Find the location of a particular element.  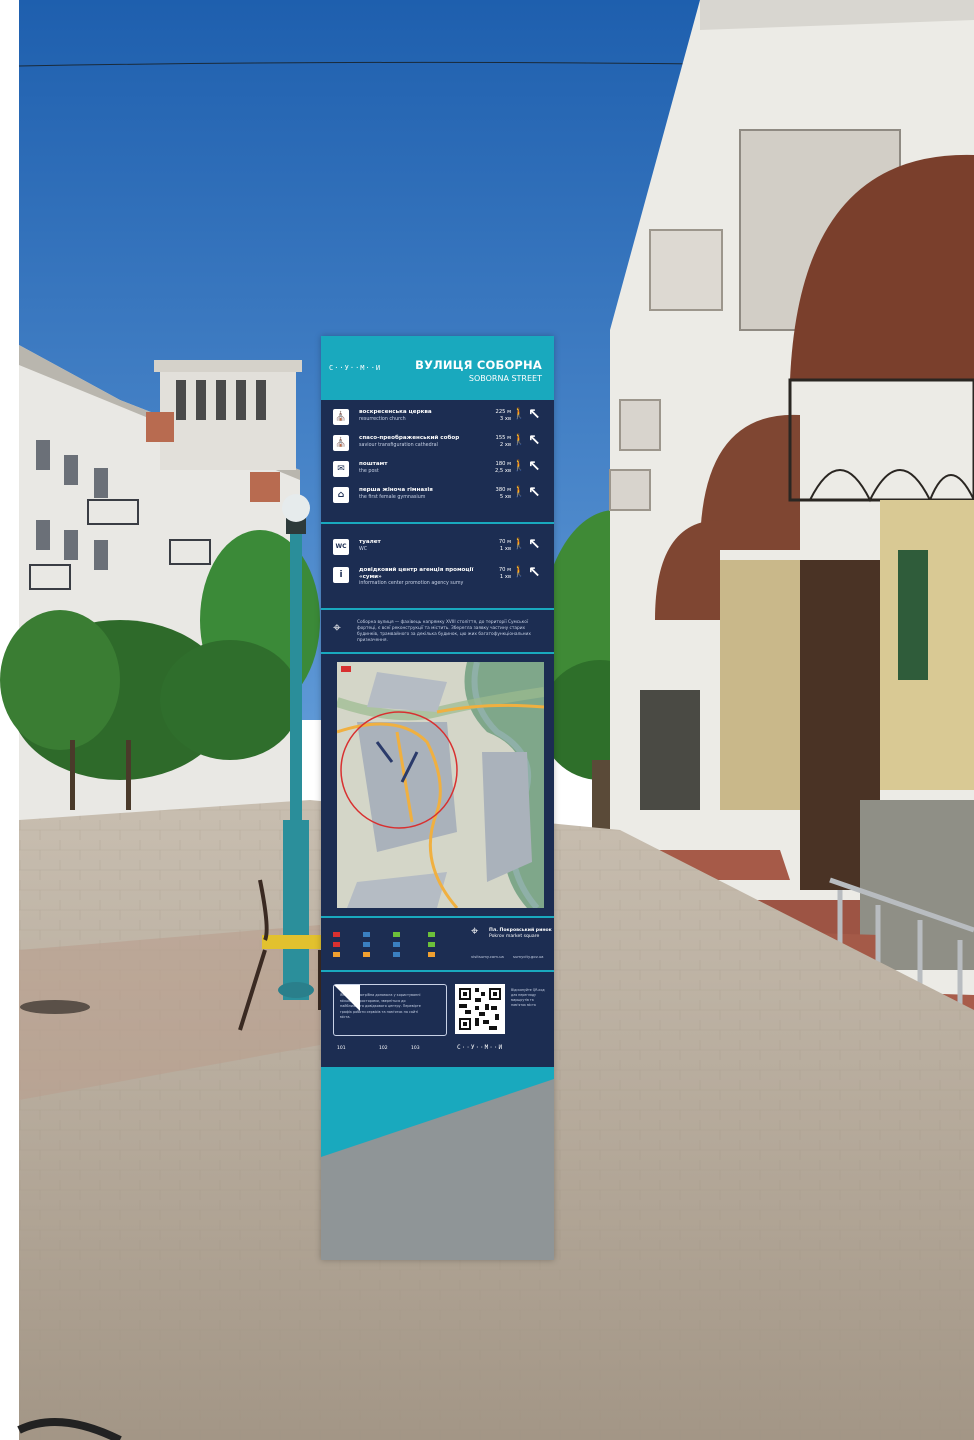

destination-distance: 155 м2 хв is located at coordinates (503, 441).